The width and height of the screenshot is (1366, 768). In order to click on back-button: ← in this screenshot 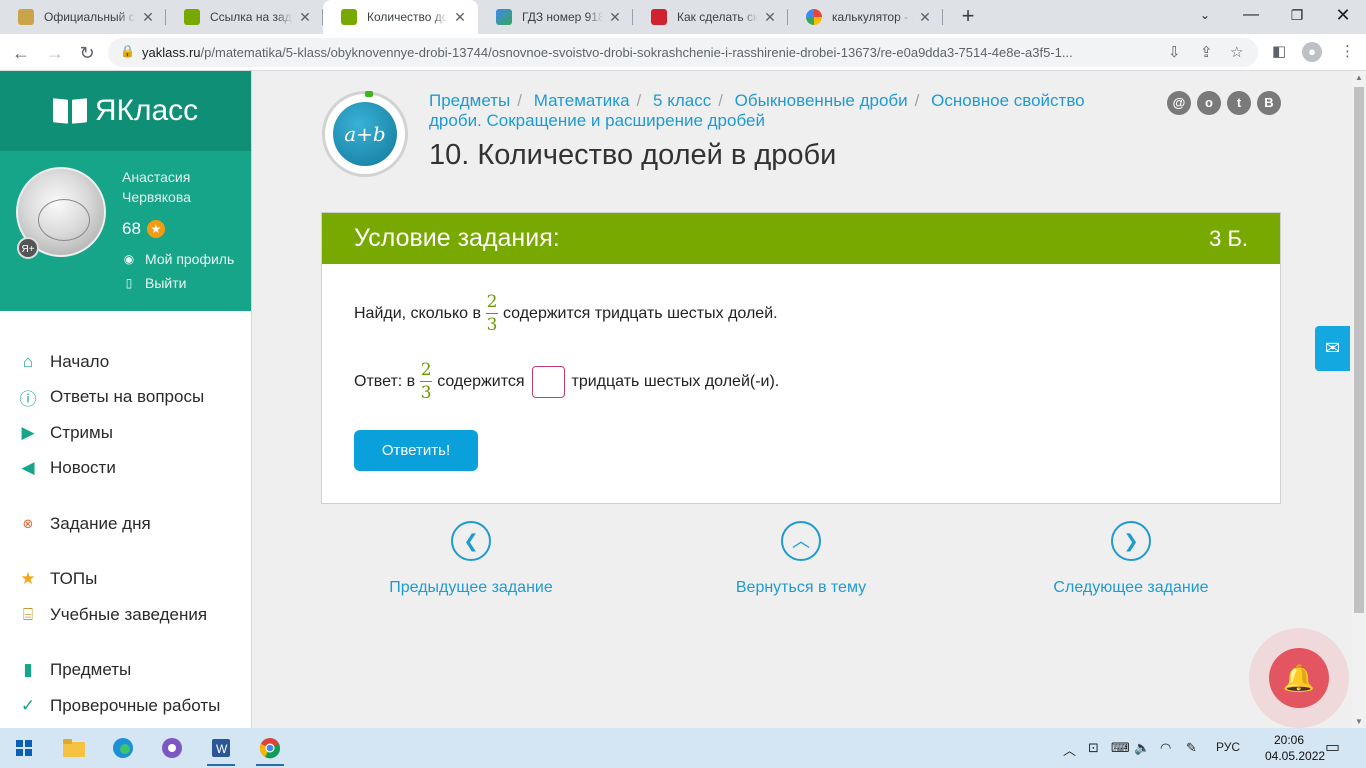, I will do `click(21, 53)`.